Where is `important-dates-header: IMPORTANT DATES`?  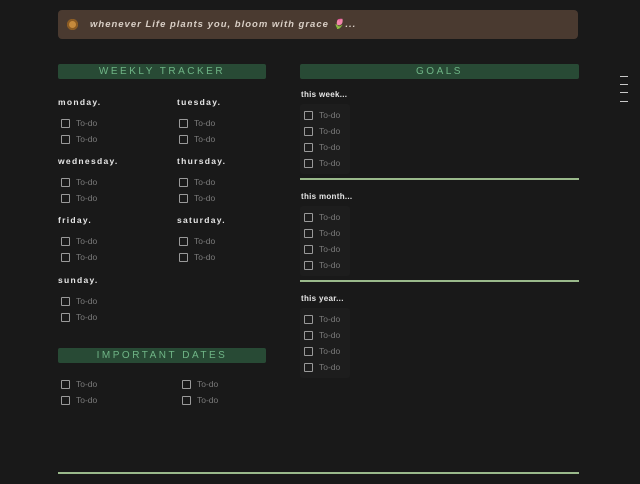 important-dates-header: IMPORTANT DATES is located at coordinates (162, 355).